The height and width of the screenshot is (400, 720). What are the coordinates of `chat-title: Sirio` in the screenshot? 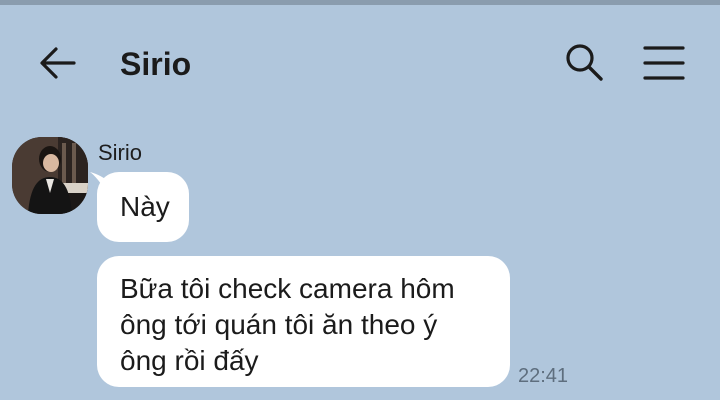 It's located at (156, 64).